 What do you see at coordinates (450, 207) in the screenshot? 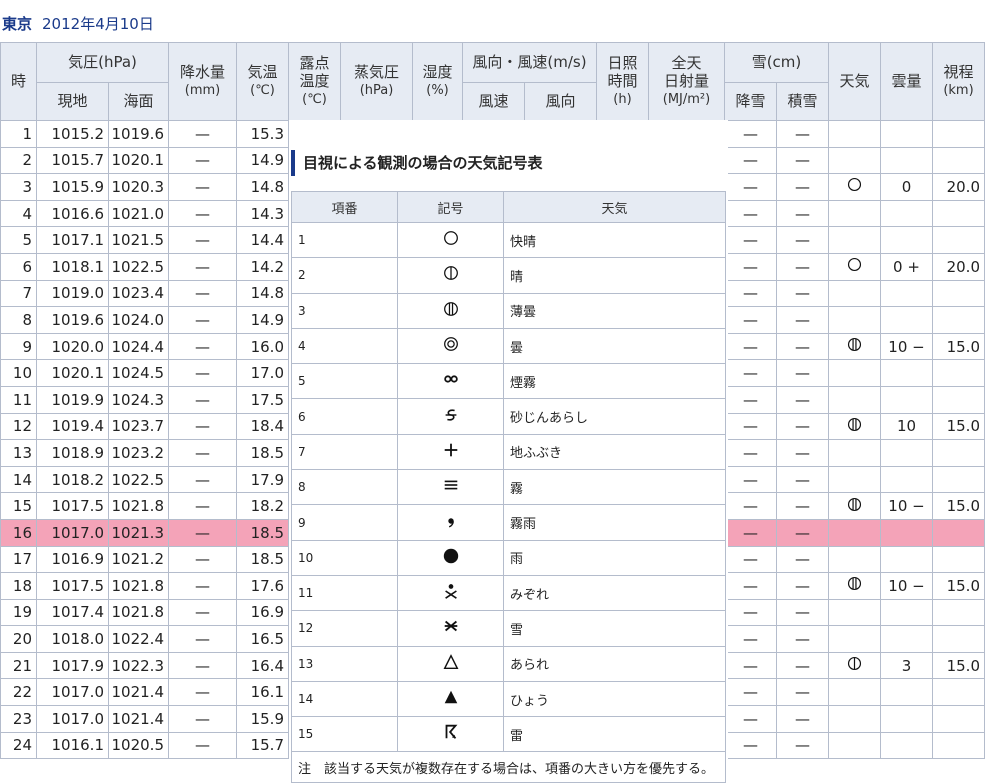
I see `legend-col-symbol: 記号` at bounding box center [450, 207].